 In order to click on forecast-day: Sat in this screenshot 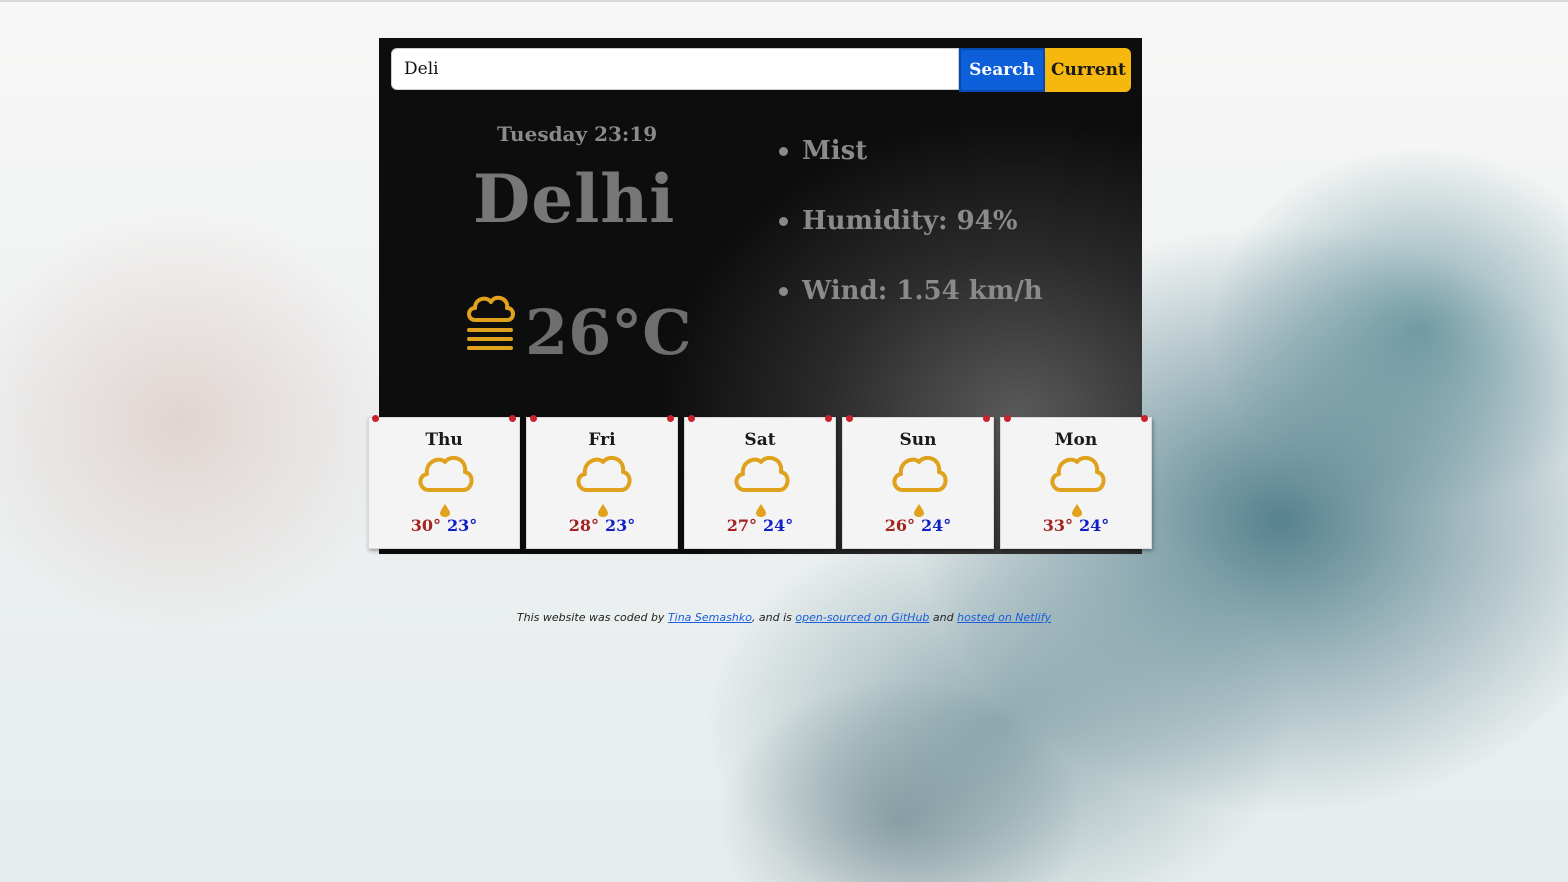, I will do `click(760, 440)`.